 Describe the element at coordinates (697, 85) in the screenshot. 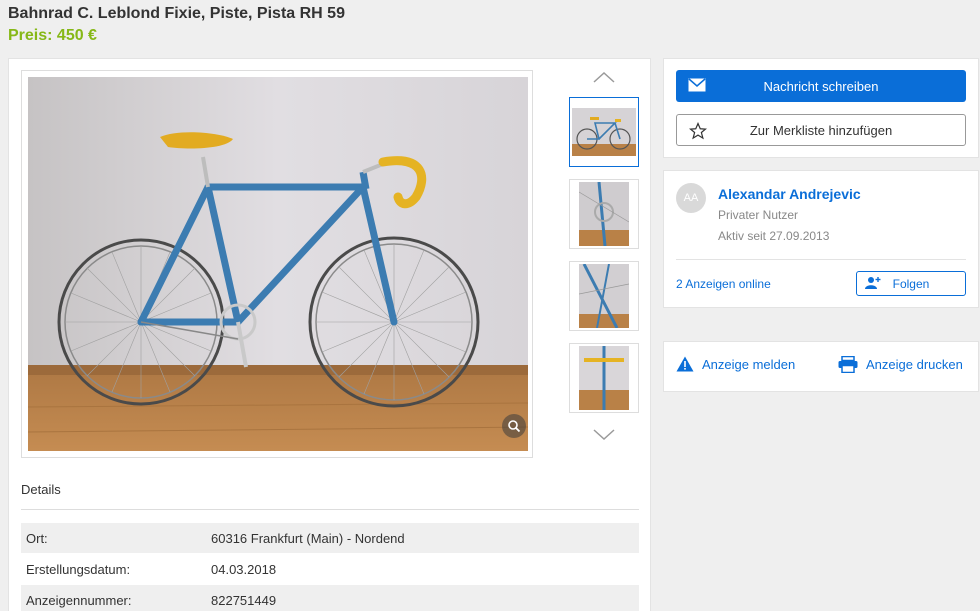

I see `envelope-icon` at that location.